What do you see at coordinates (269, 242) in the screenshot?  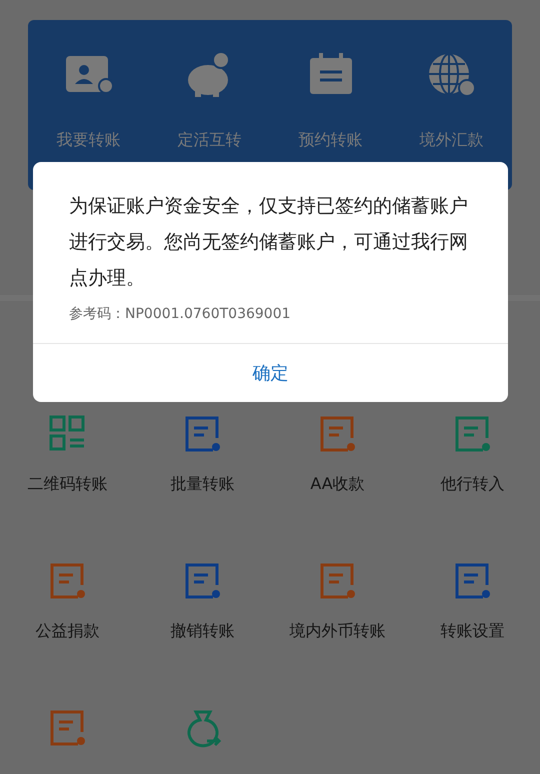 I see `dialog-message: 为保证账户资金安全，仅支持已签约的储蓄账户进行交易。您尚无签约储蓄账户，可通过我行网点办理。` at bounding box center [269, 242].